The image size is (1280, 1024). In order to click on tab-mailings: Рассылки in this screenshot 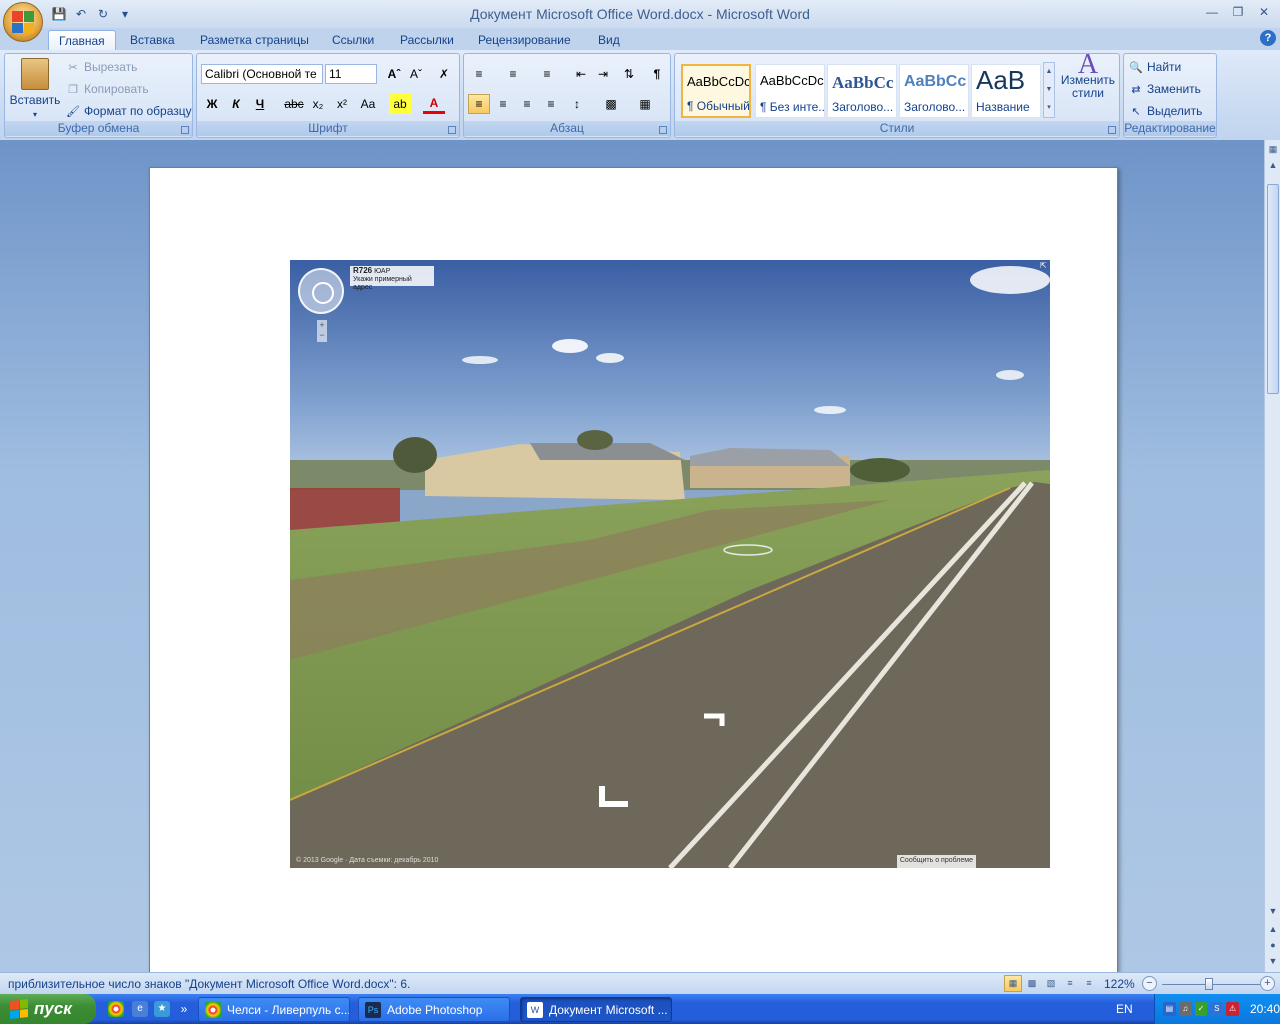, I will do `click(427, 40)`.